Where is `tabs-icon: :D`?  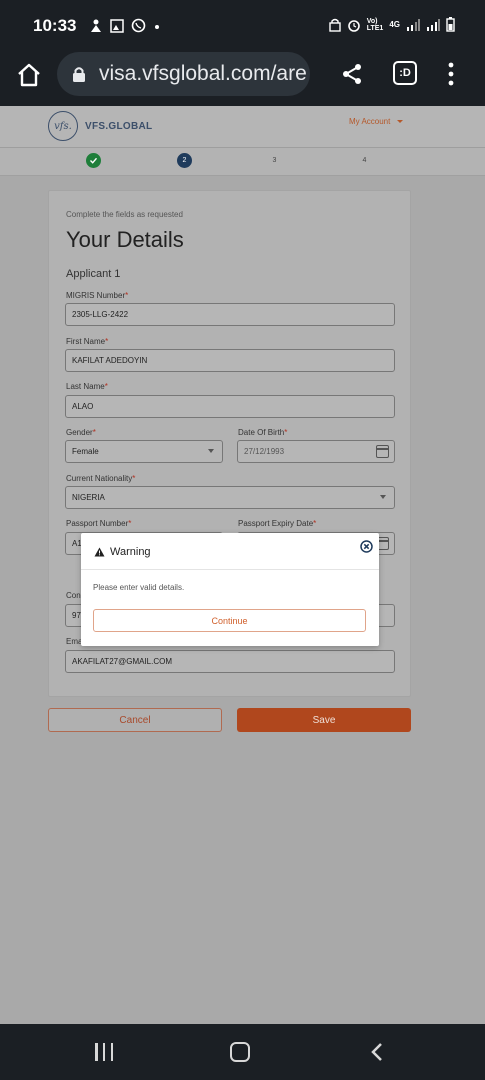
tabs-icon: :D is located at coordinates (405, 73).